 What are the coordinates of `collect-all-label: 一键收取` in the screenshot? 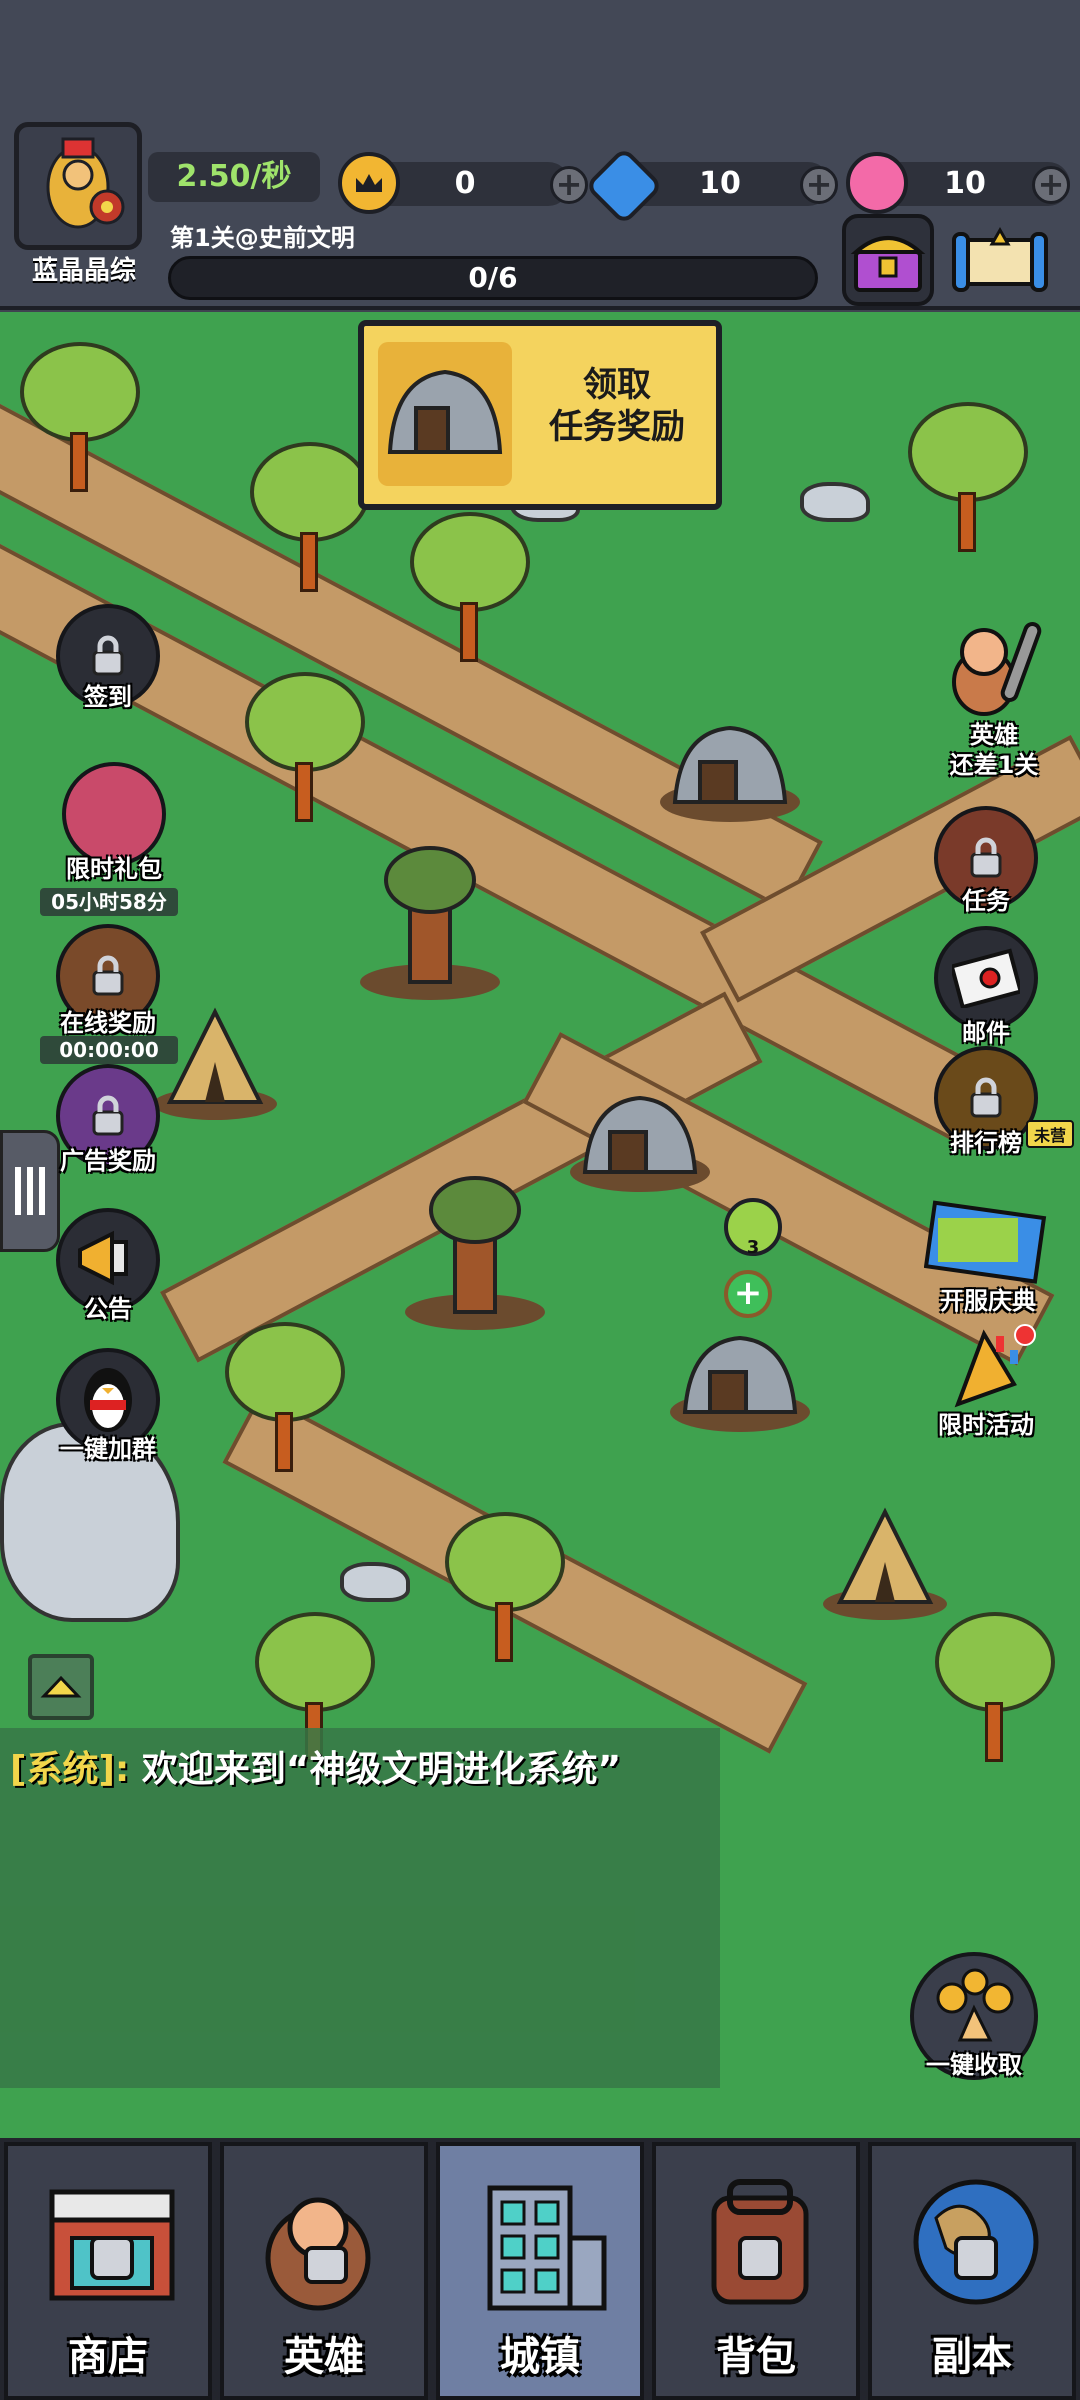 It's located at (974, 2065).